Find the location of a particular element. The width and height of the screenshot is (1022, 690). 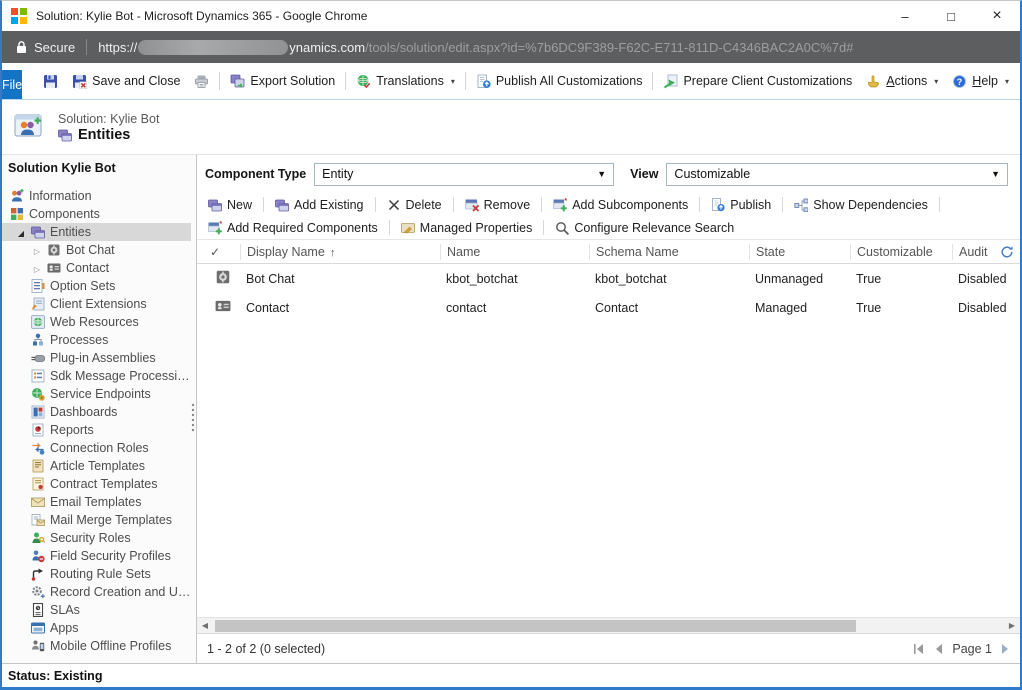

scroll-right-icon: ▶ is located at coordinates (1012, 625).